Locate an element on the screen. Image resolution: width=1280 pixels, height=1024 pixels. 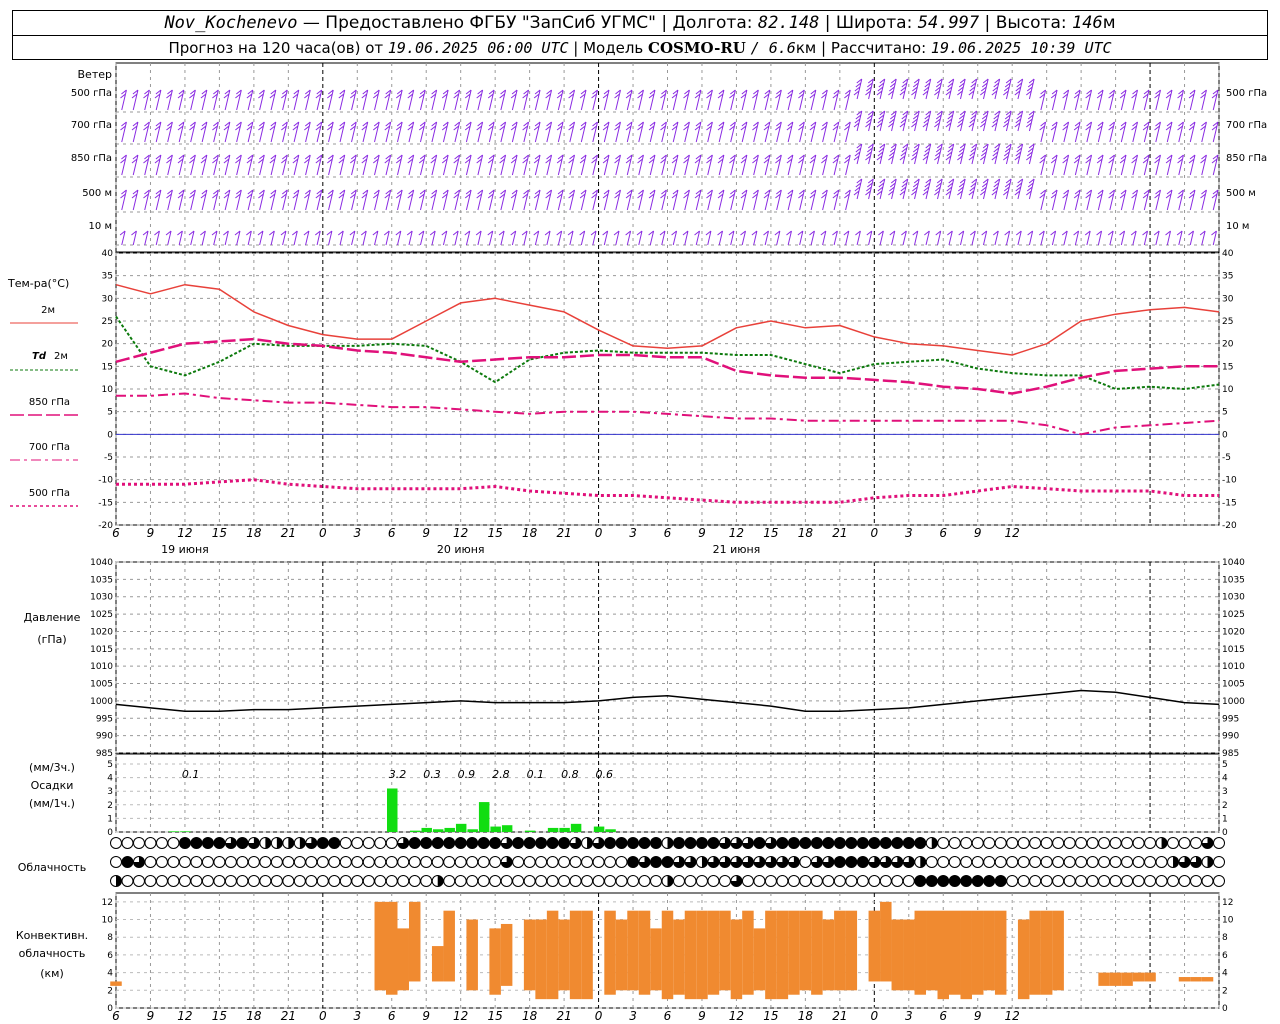
temp-ytick-left: -20 is located at coordinates (105, 526).